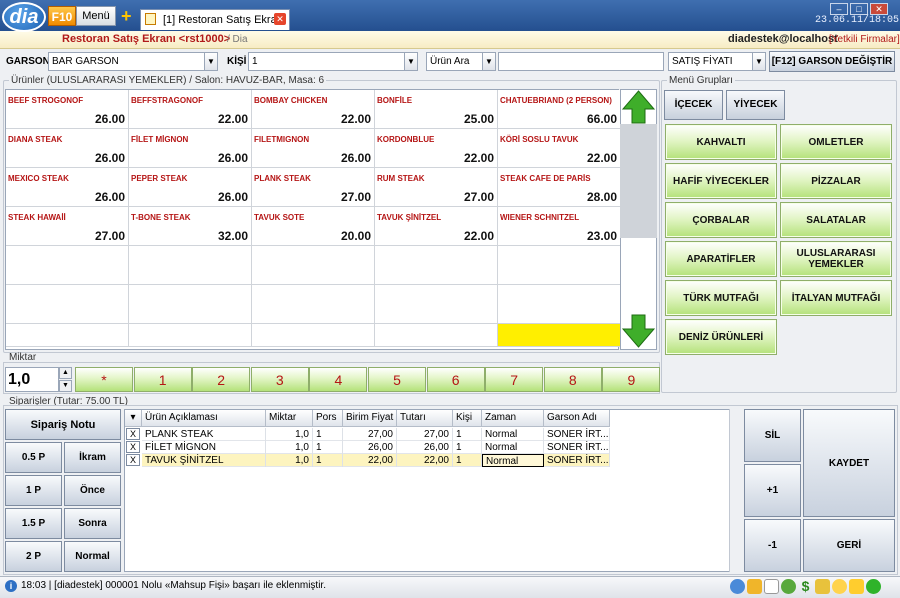 The height and width of the screenshot is (598, 900). What do you see at coordinates (461, 61) in the screenshot?
I see `search-mode-select: Ürün Ara ▼` at bounding box center [461, 61].